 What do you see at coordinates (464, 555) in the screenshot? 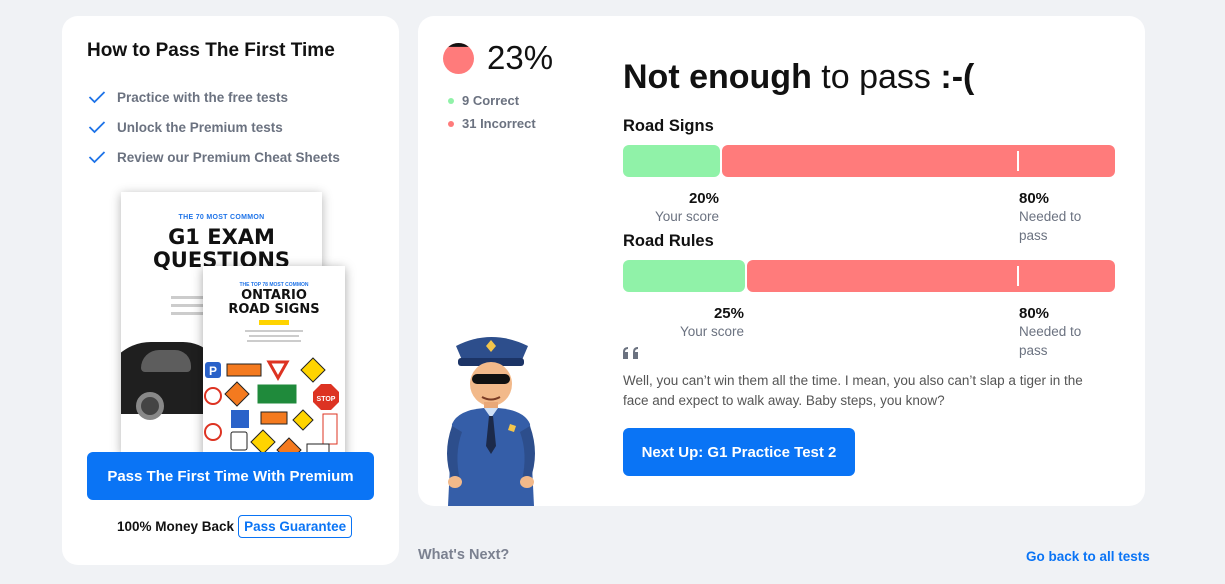
I see `whats-next-heading: What's Next?` at bounding box center [464, 555].